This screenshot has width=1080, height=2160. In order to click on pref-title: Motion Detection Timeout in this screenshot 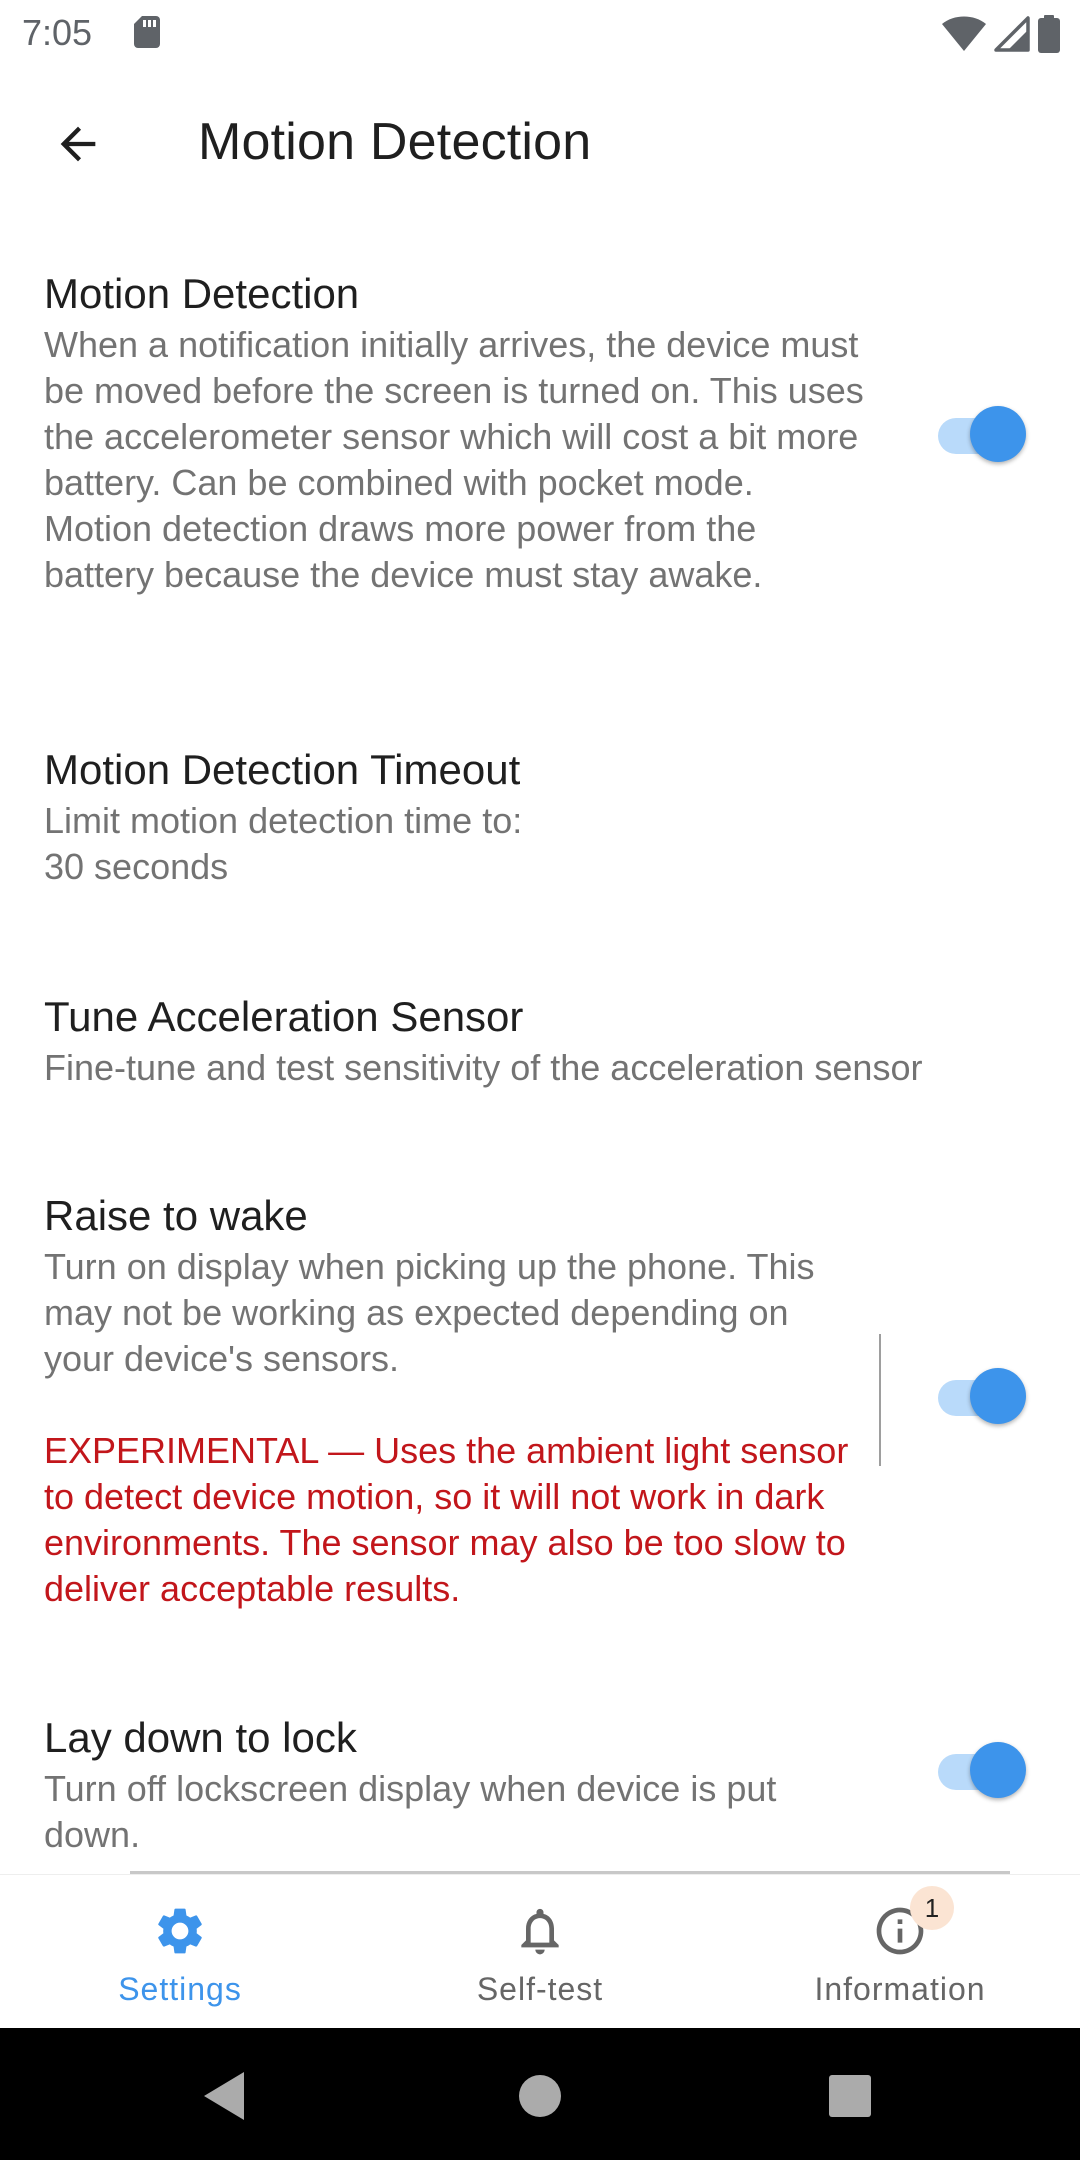, I will do `click(282, 769)`.